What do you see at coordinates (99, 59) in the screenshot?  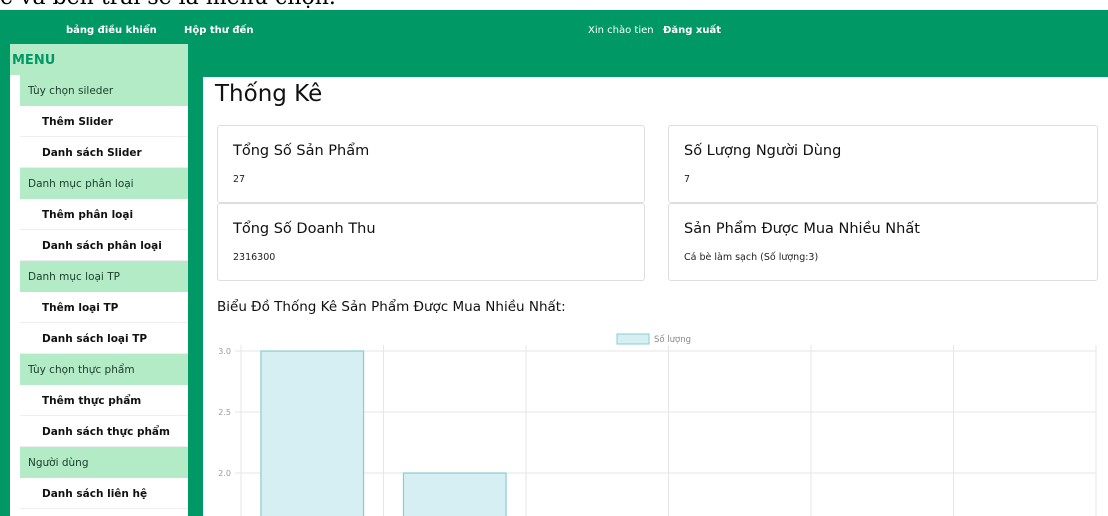 I see `menu-title: MENU` at bounding box center [99, 59].